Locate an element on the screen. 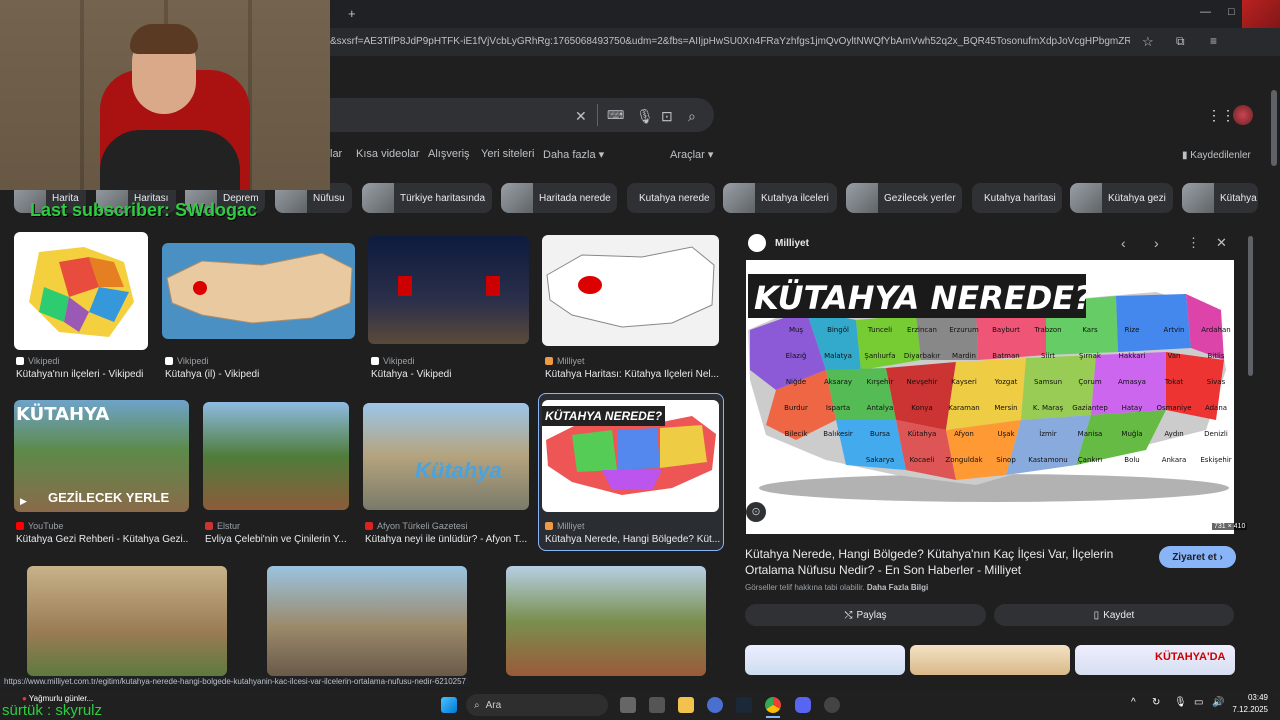 The height and width of the screenshot is (720, 1280). minimize-icon: — is located at coordinates (1205, 12).